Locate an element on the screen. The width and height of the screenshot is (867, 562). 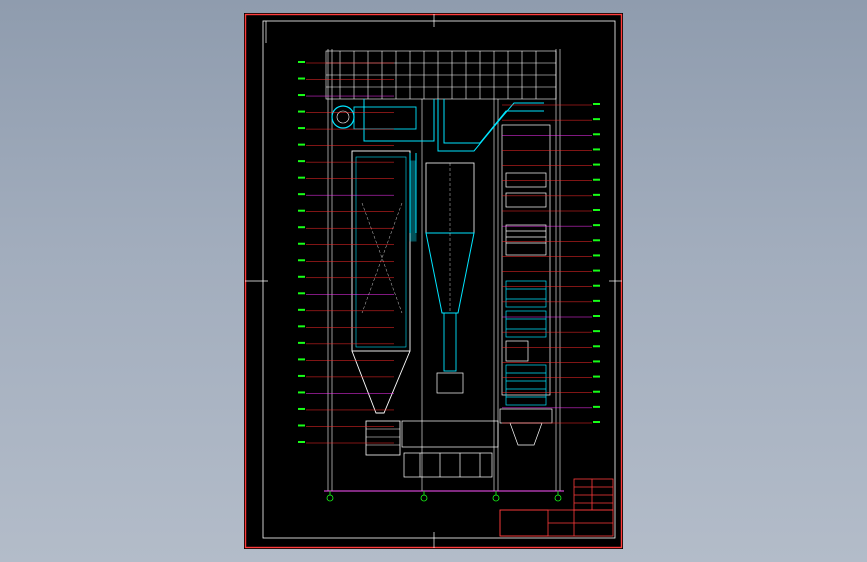
steel-frame-top is located at coordinates (441, 75).